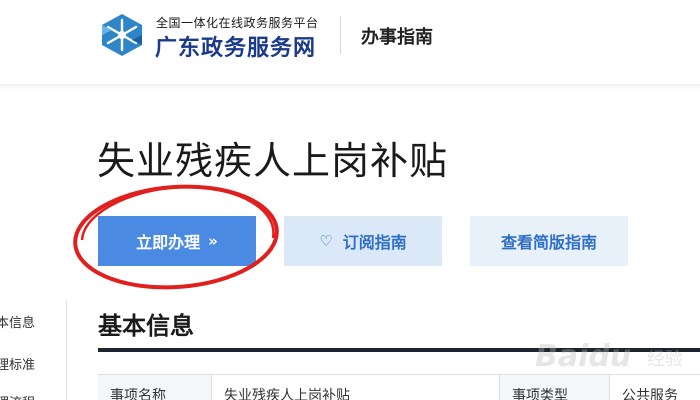  I want to click on watermark: Baidu 经验, so click(617, 355).